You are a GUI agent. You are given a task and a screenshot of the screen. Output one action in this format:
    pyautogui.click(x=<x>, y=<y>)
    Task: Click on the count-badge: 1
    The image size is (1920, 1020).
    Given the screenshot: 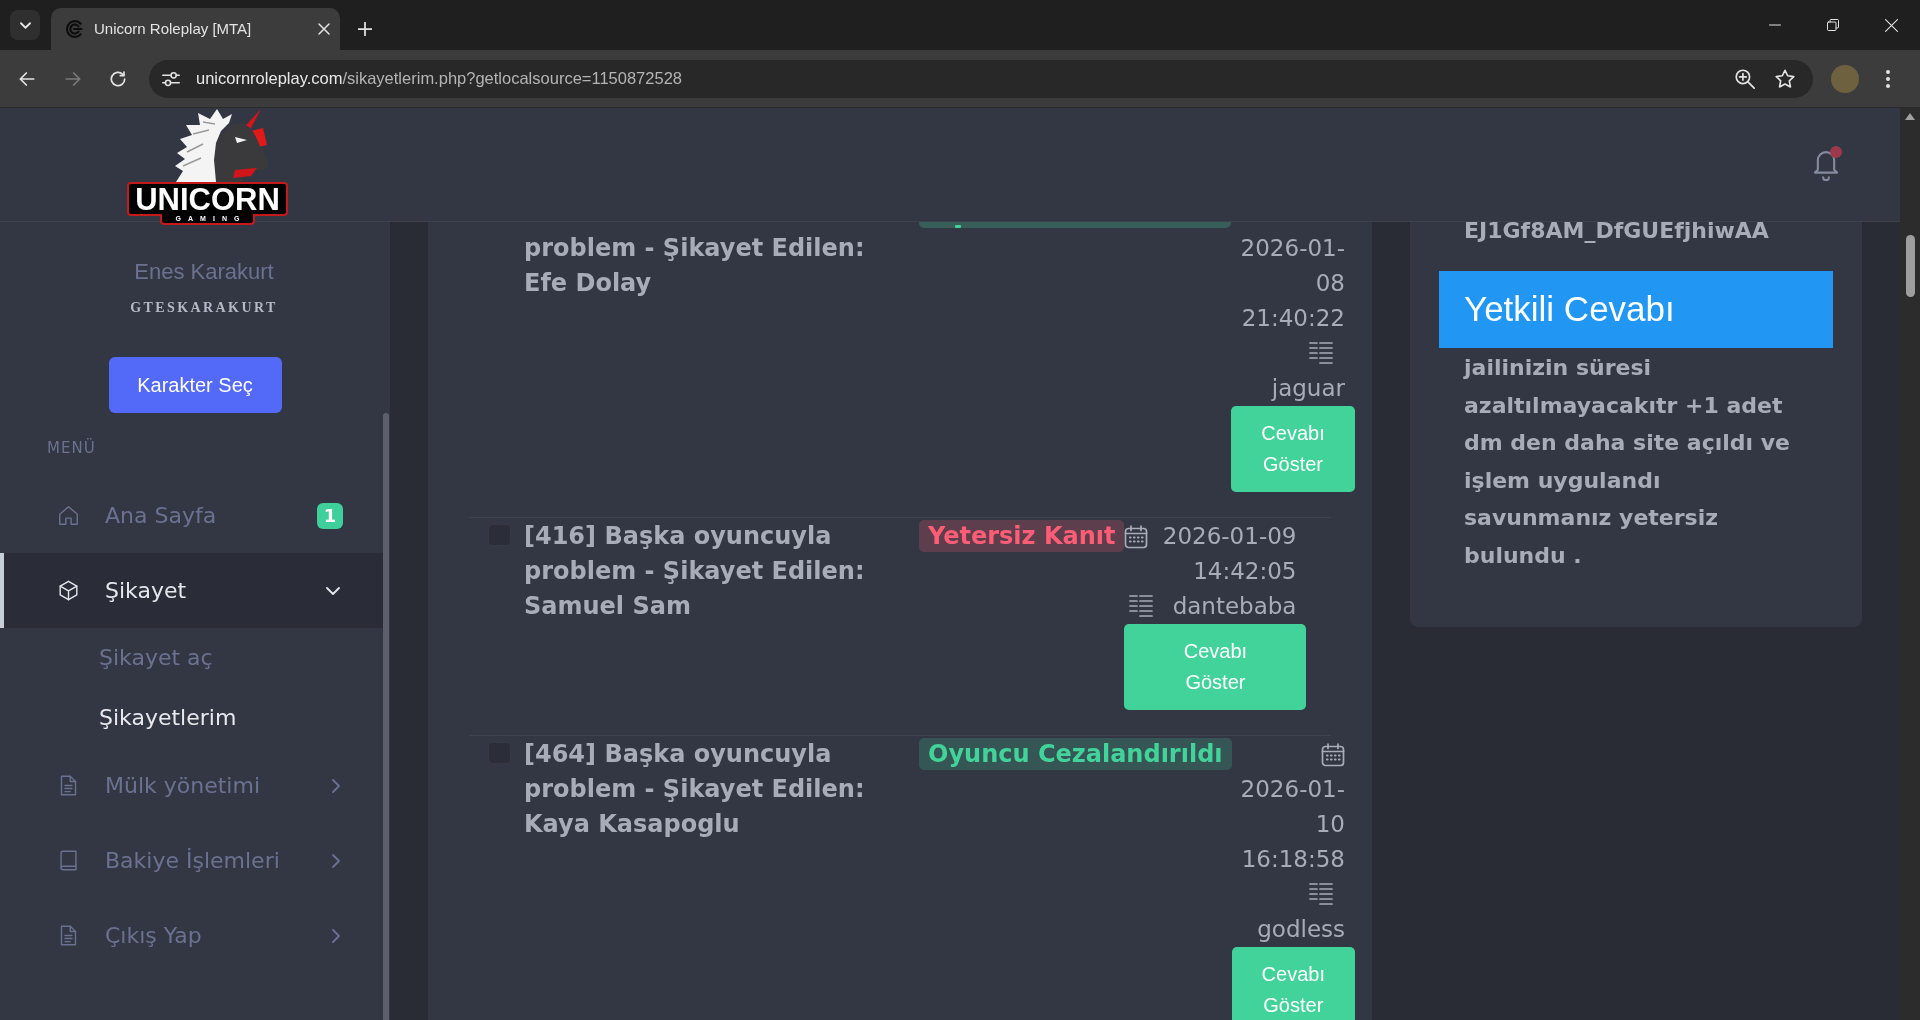 What is the action you would take?
    pyautogui.click(x=330, y=515)
    